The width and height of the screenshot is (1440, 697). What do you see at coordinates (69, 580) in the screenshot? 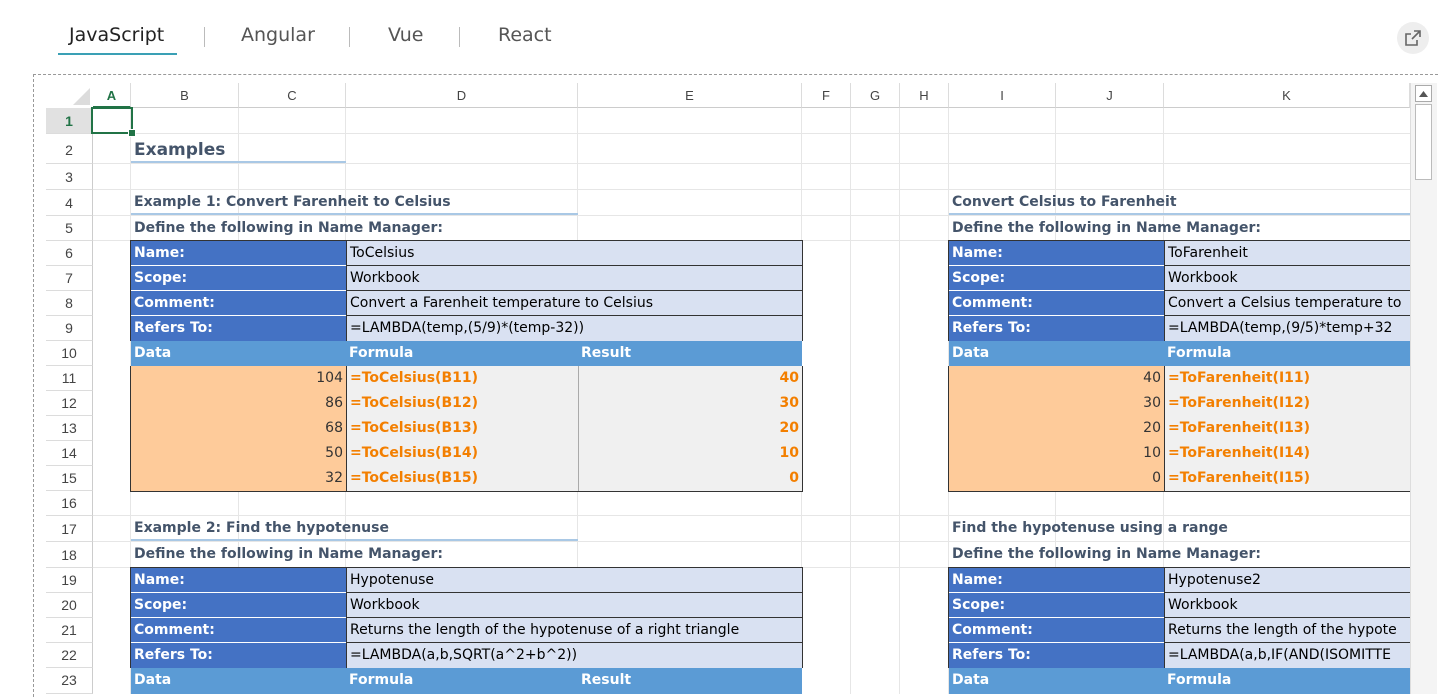
I see `row-header: 19` at bounding box center [69, 580].